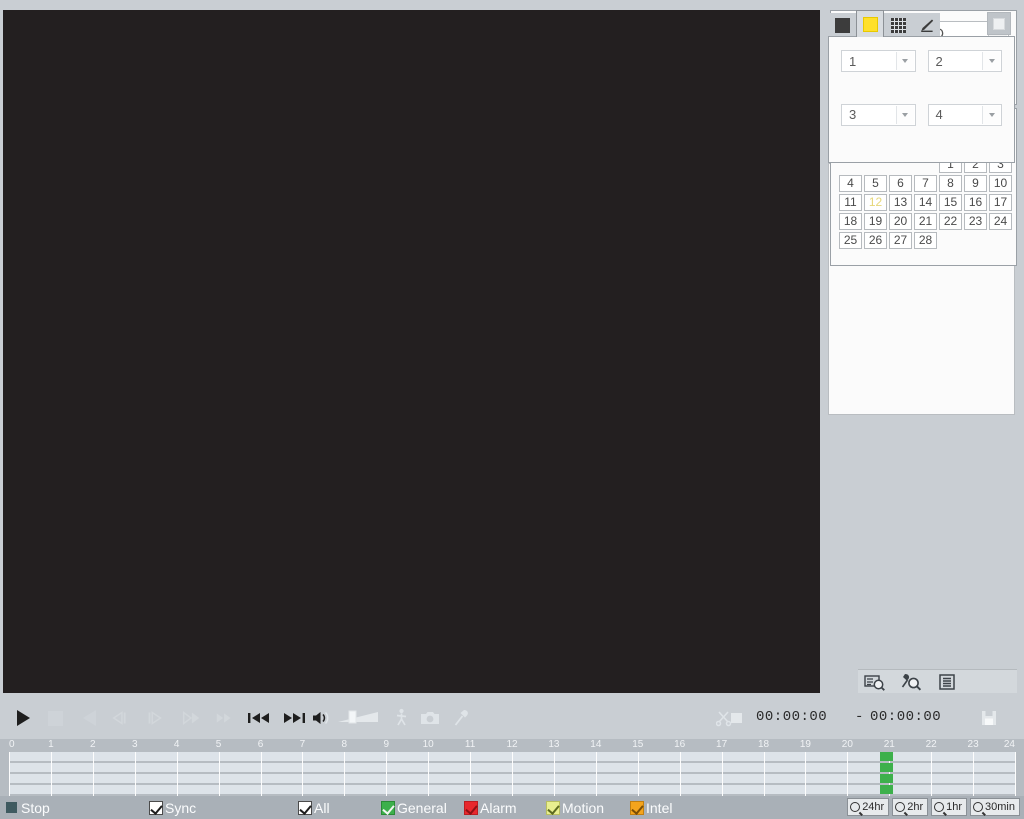 Image resolution: width=1024 pixels, height=819 pixels. What do you see at coordinates (870, 23) in the screenshot?
I see `tab-four-window` at bounding box center [870, 23].